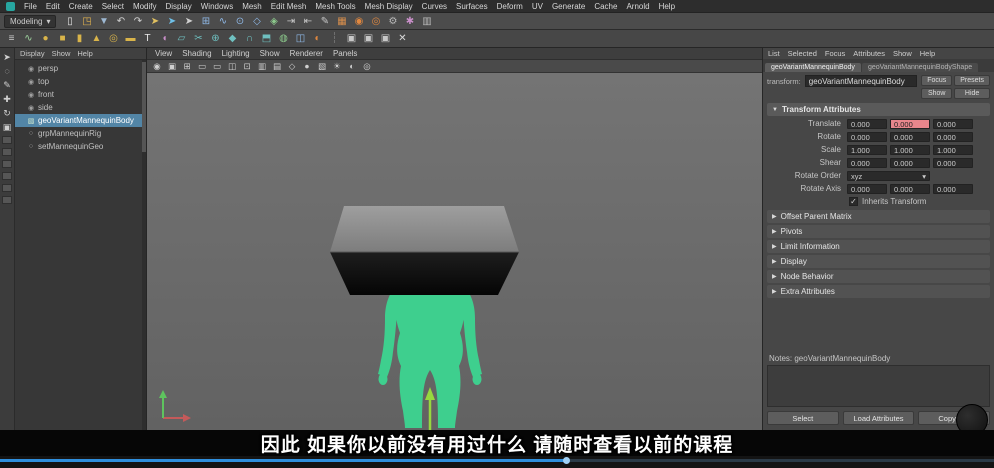 This screenshot has width=994, height=468. I want to click on node-name-field: geoVariantMannequinBody, so click(861, 81).